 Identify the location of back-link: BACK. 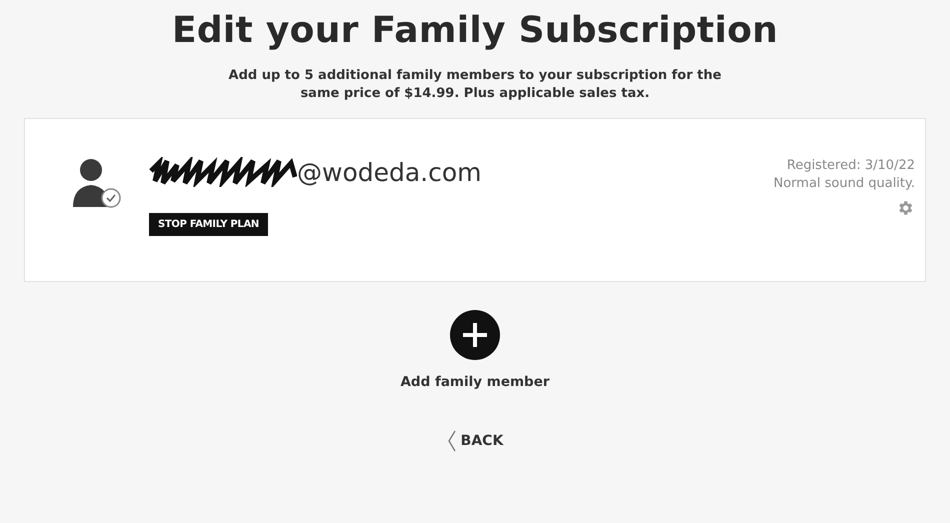
(475, 441).